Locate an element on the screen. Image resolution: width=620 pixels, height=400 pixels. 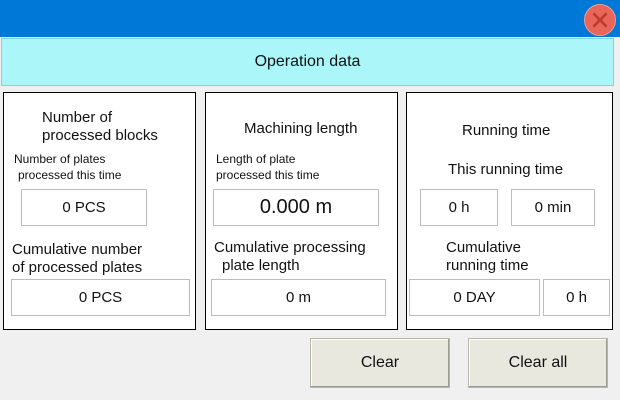
machining-length-title: Machining length is located at coordinates (301, 128).